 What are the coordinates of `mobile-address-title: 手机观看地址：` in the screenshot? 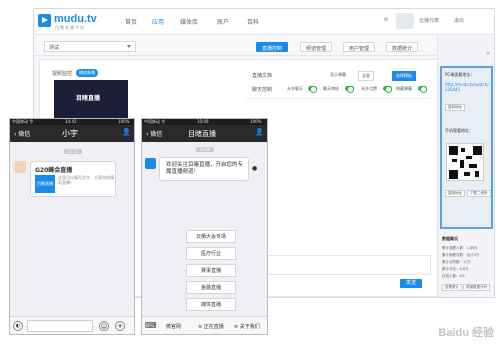 It's located at (459, 130).